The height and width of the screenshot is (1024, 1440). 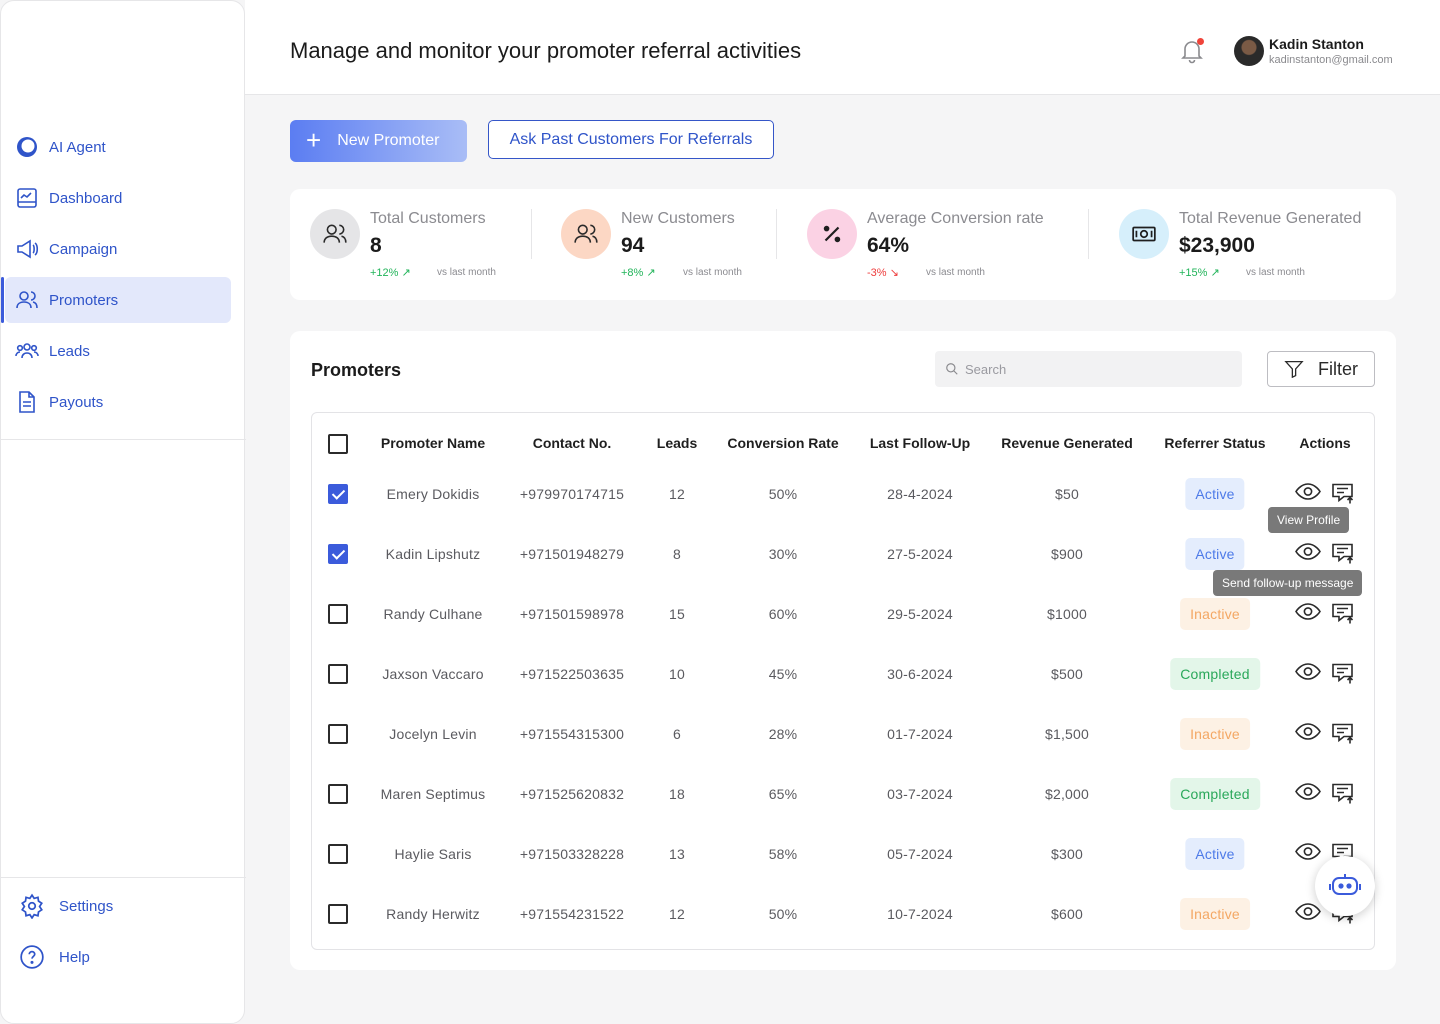 I want to click on cell-followup: 30-6-2024, so click(x=920, y=674).